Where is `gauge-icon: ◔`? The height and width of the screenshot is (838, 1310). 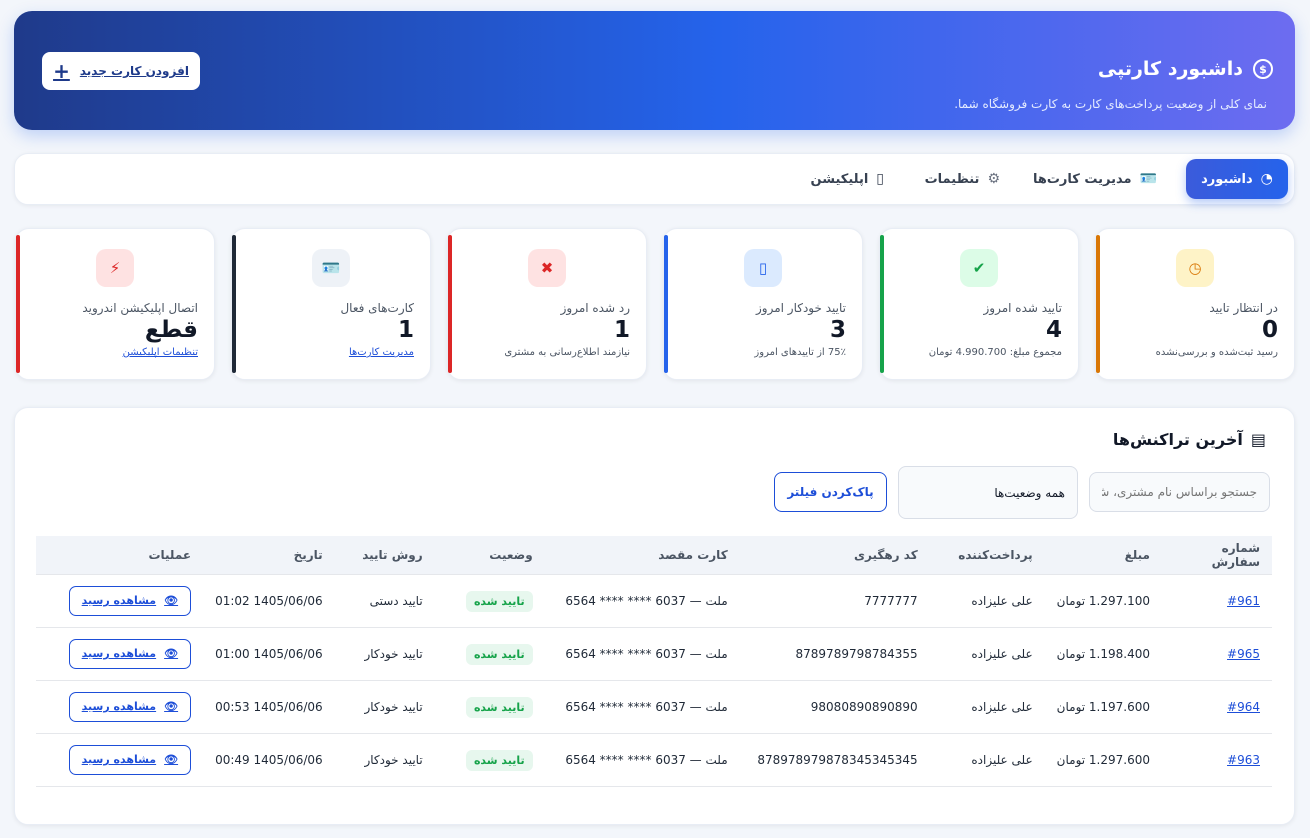
gauge-icon: ◔ is located at coordinates (1266, 179).